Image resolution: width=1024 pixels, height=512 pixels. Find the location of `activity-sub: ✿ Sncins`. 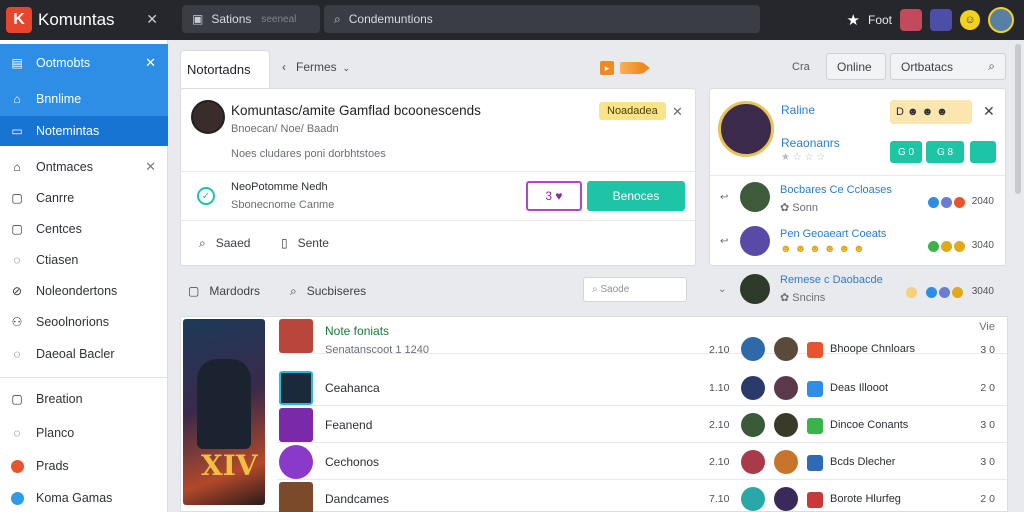

activity-sub: ✿ Sncins is located at coordinates (803, 298).